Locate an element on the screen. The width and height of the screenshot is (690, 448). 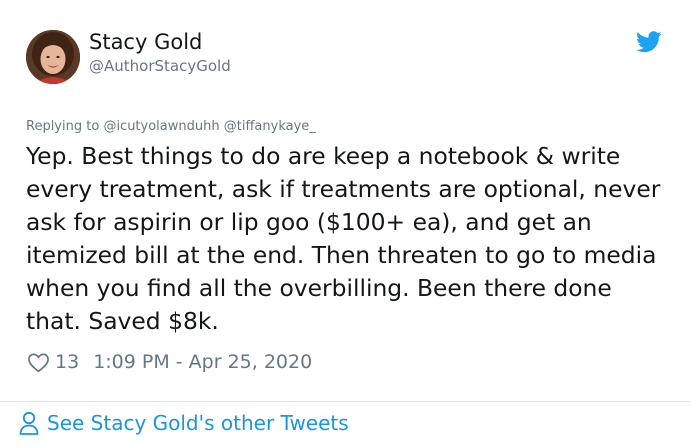
see-other-tweets-link: See Stacy Gold's other Tweets is located at coordinates (183, 423).